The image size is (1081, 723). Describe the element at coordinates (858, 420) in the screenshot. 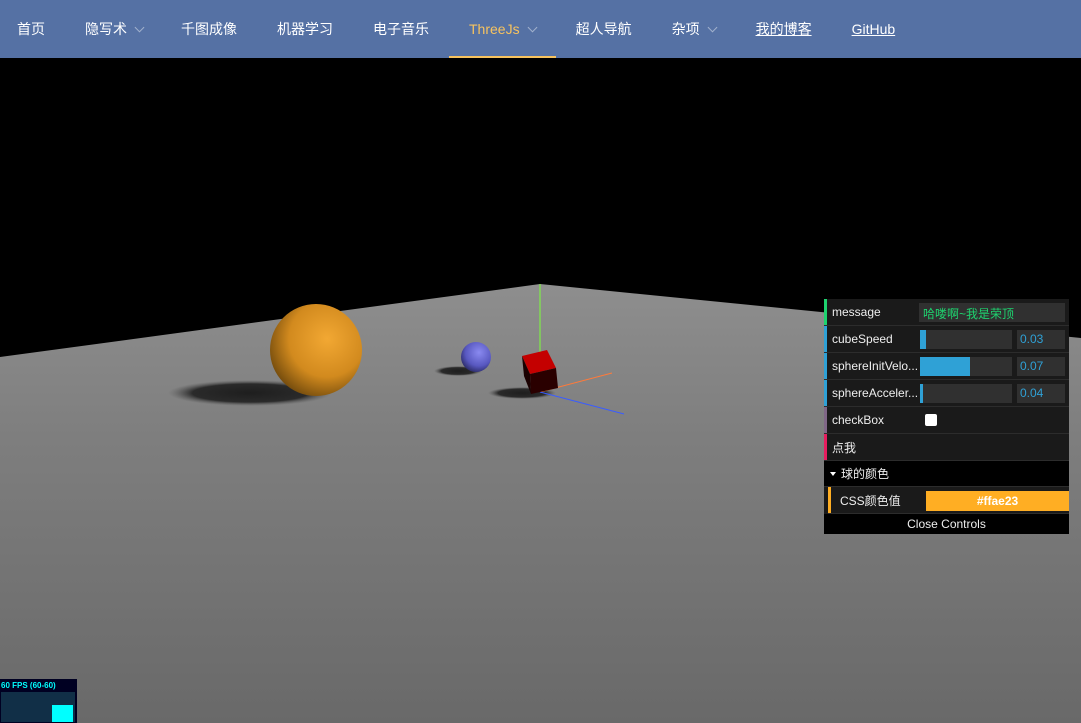

I see `control-label: checkBox` at that location.